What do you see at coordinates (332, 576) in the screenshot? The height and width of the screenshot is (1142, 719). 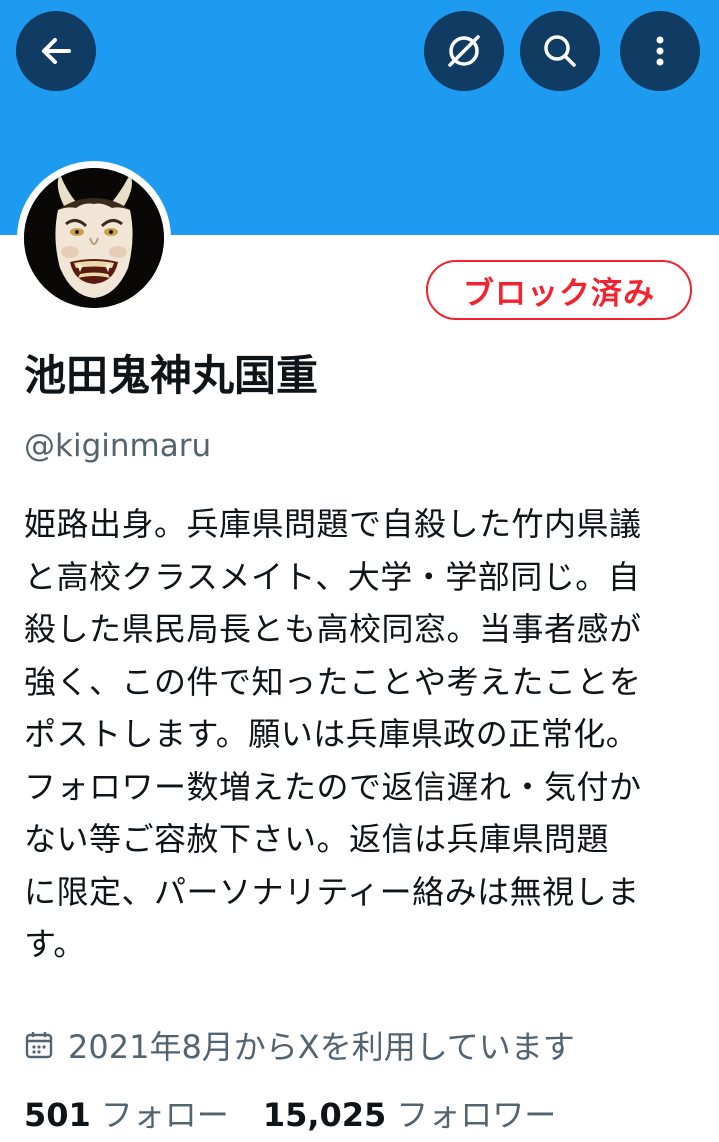 I see `bio-line: と高校クラスメイト、大学・学部同じ。自` at bounding box center [332, 576].